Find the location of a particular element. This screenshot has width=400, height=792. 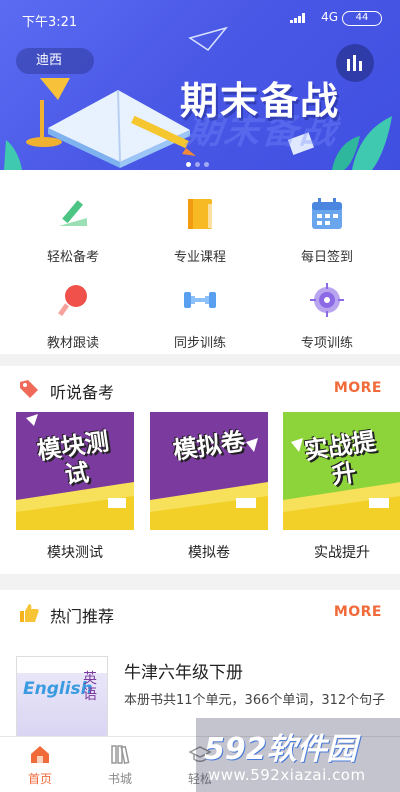

watermark-url: www.592xiazai.com is located at coordinates (287, 775).